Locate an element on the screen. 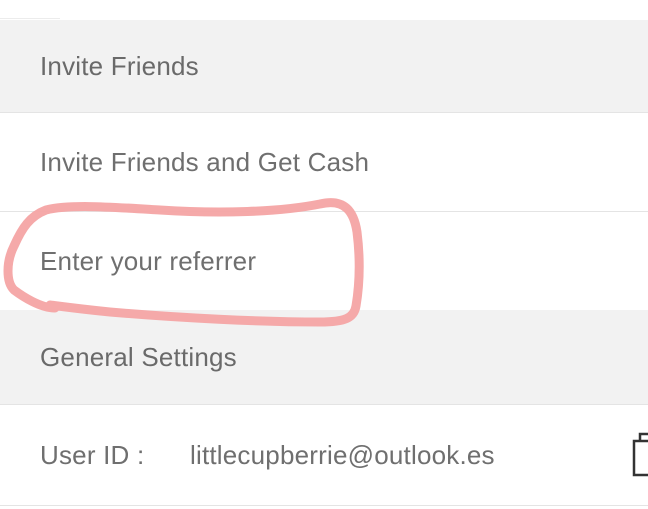 The width and height of the screenshot is (648, 509). user-id-value: littlecupberrie@outlook.es is located at coordinates (342, 454).